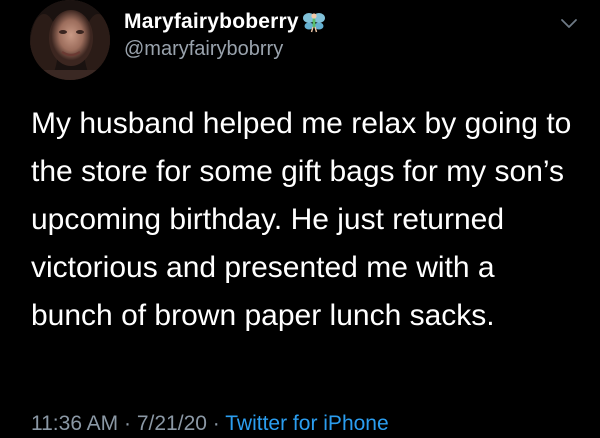 Image resolution: width=600 pixels, height=438 pixels. I want to click on avatar, so click(70, 40).